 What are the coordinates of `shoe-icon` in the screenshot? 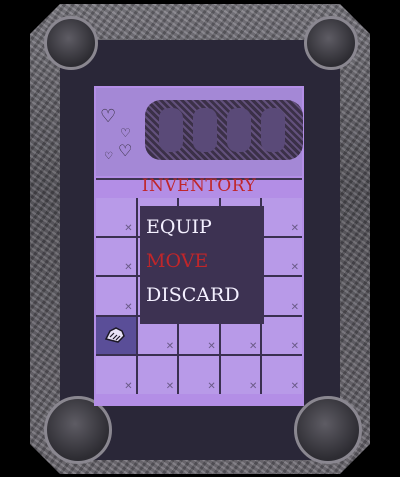 It's located at (114, 334).